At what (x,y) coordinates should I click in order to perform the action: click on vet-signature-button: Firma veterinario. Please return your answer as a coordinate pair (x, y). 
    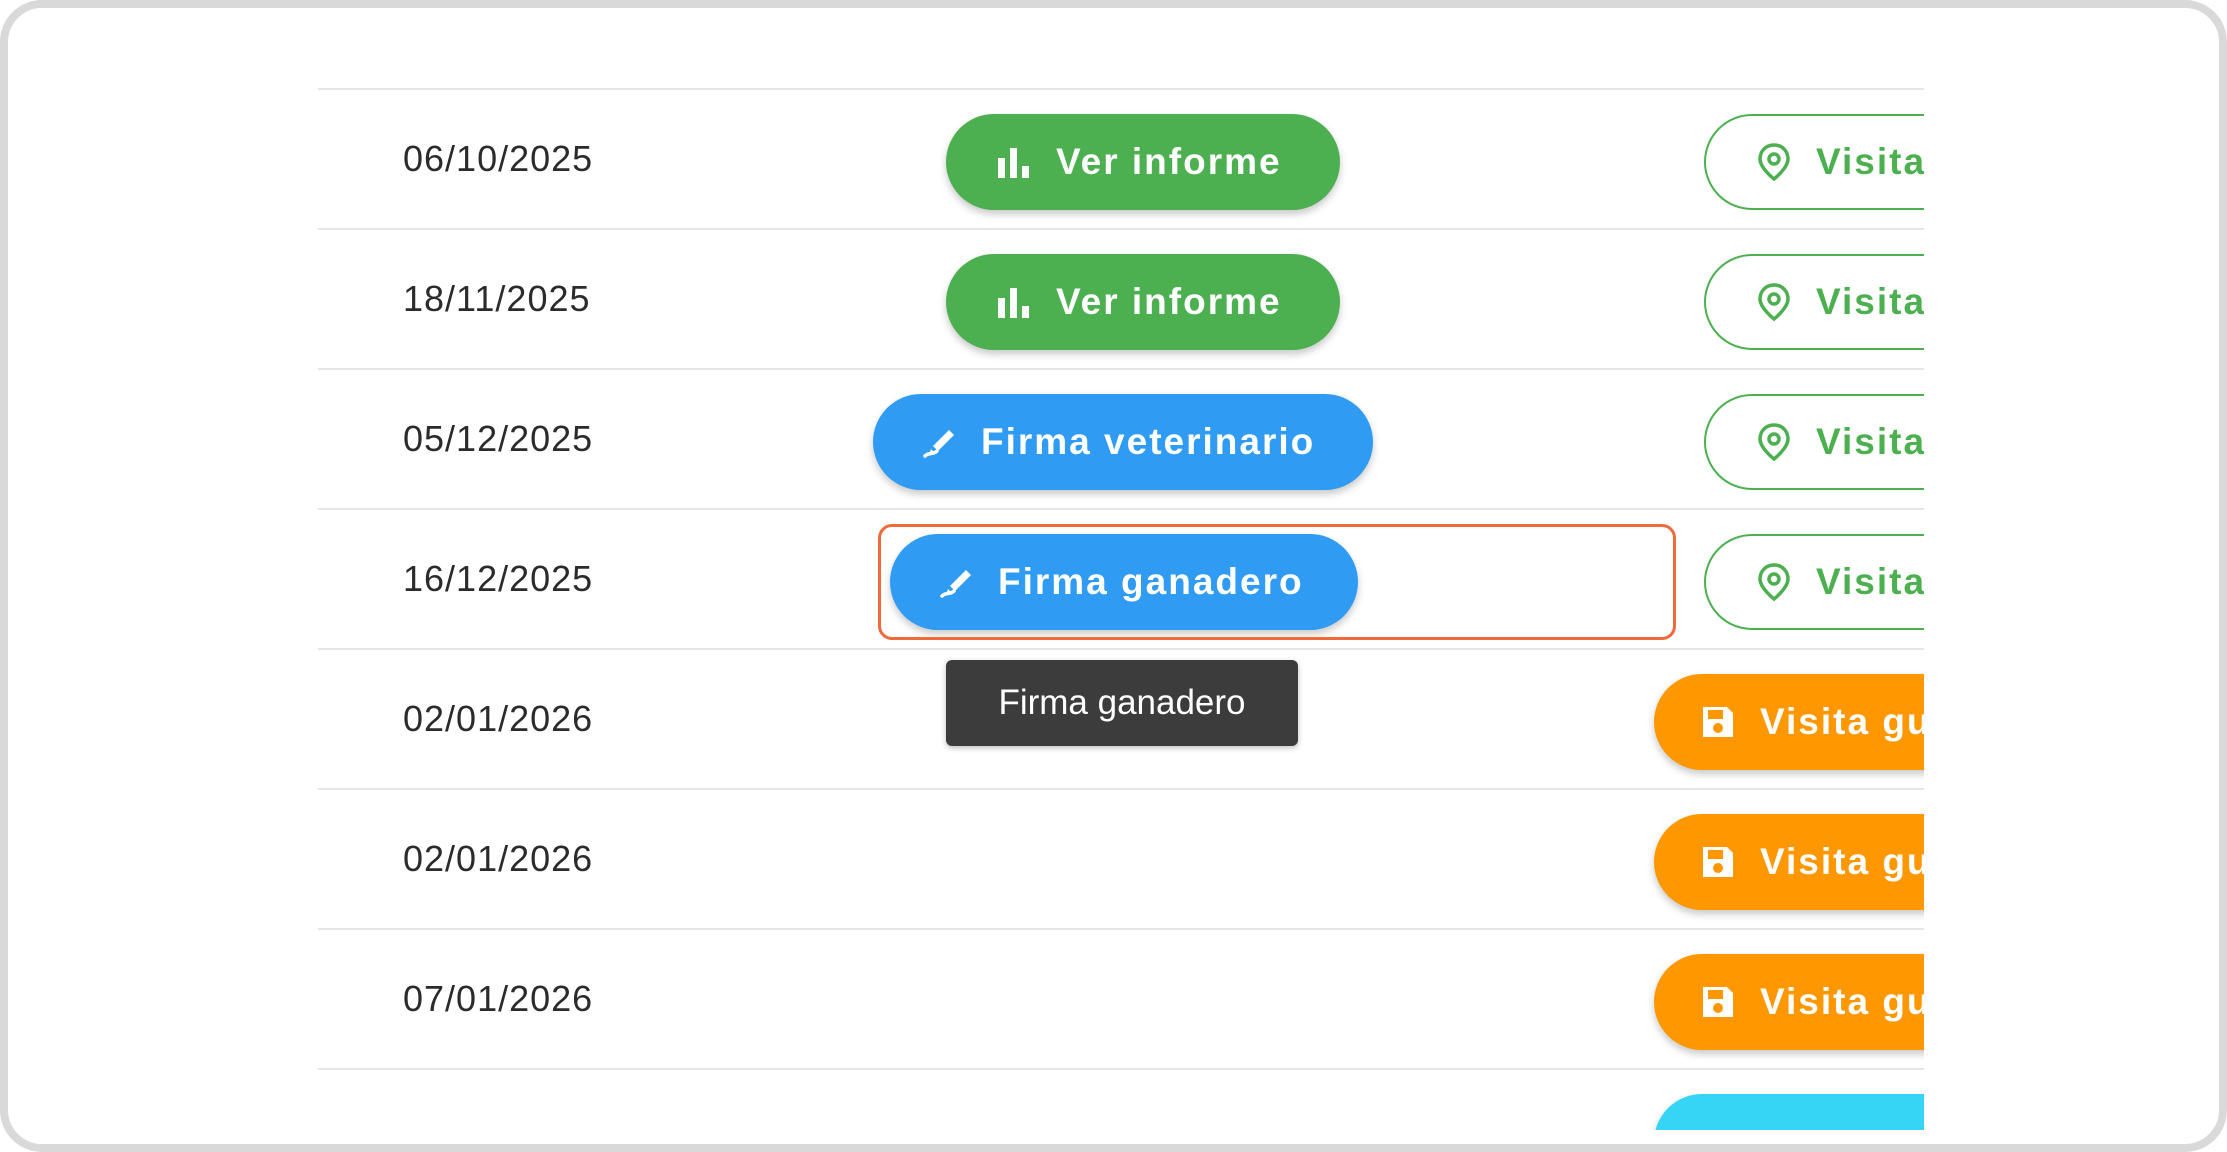
    Looking at the image, I should click on (1123, 442).